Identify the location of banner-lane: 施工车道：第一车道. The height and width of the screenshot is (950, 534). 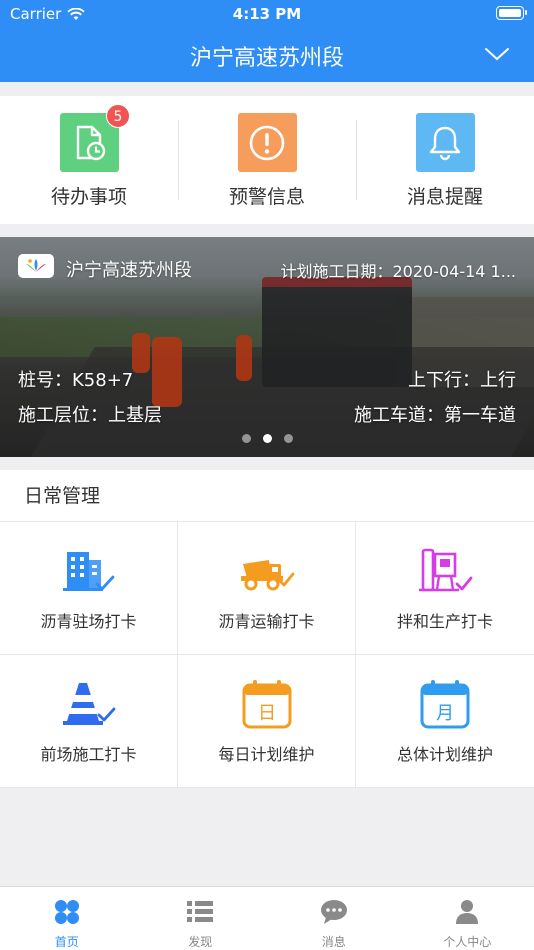
(435, 415).